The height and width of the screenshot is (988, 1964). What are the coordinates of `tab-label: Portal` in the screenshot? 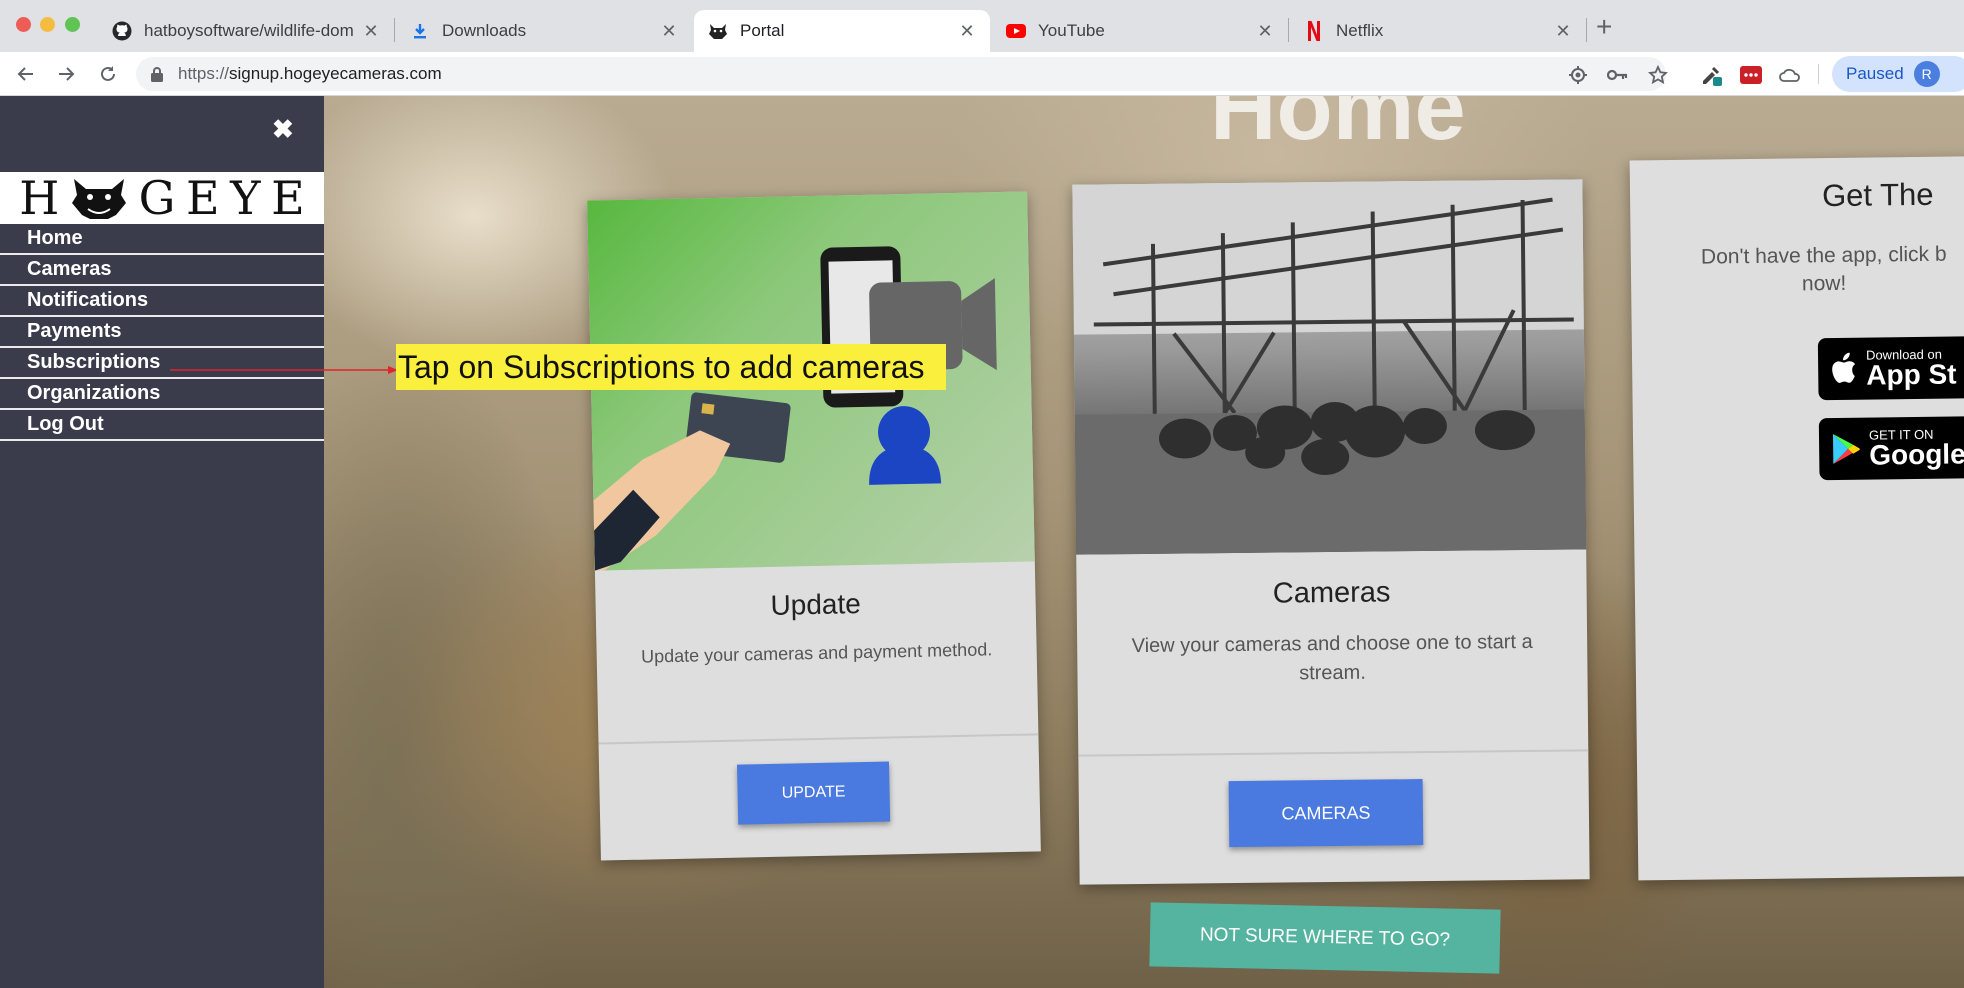 It's located at (762, 30).